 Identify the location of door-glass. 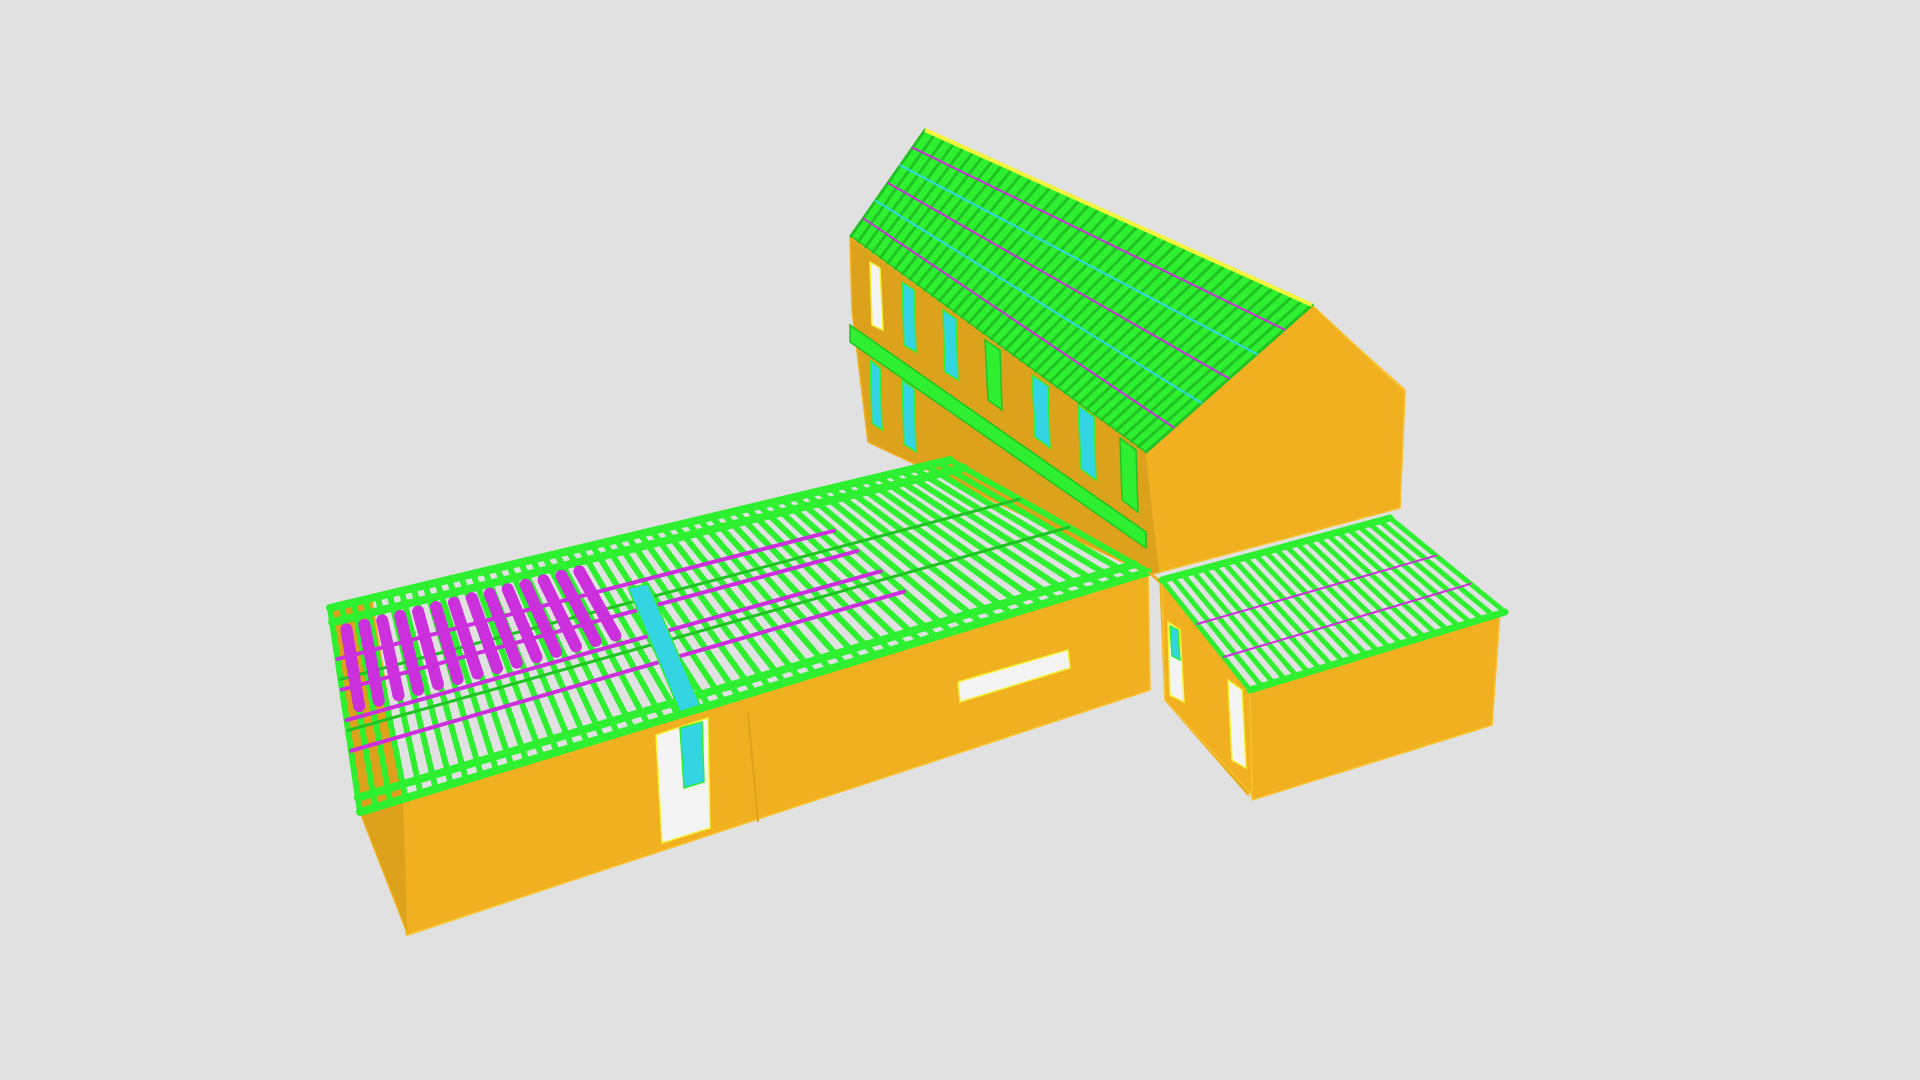
(692, 755).